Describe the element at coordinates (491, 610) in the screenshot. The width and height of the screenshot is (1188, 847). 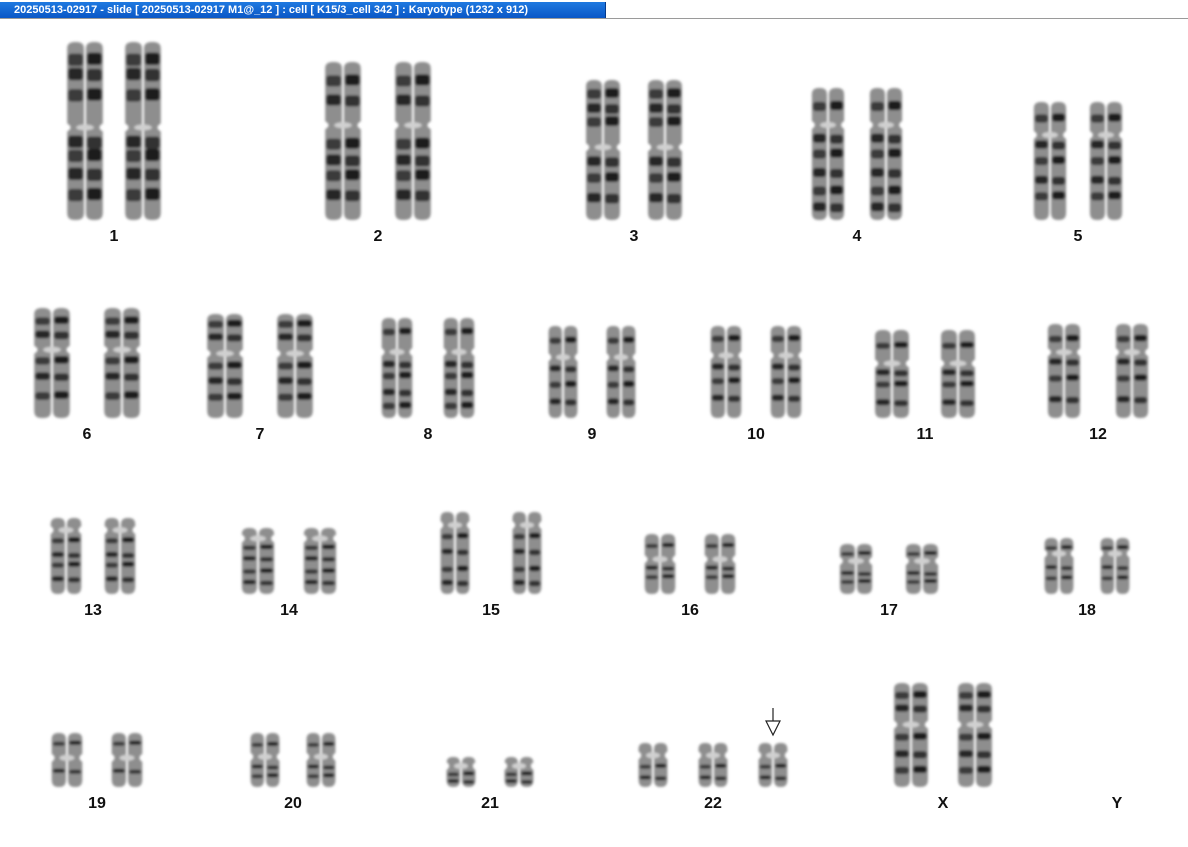
I see `chromosome-label-15: 15` at that location.